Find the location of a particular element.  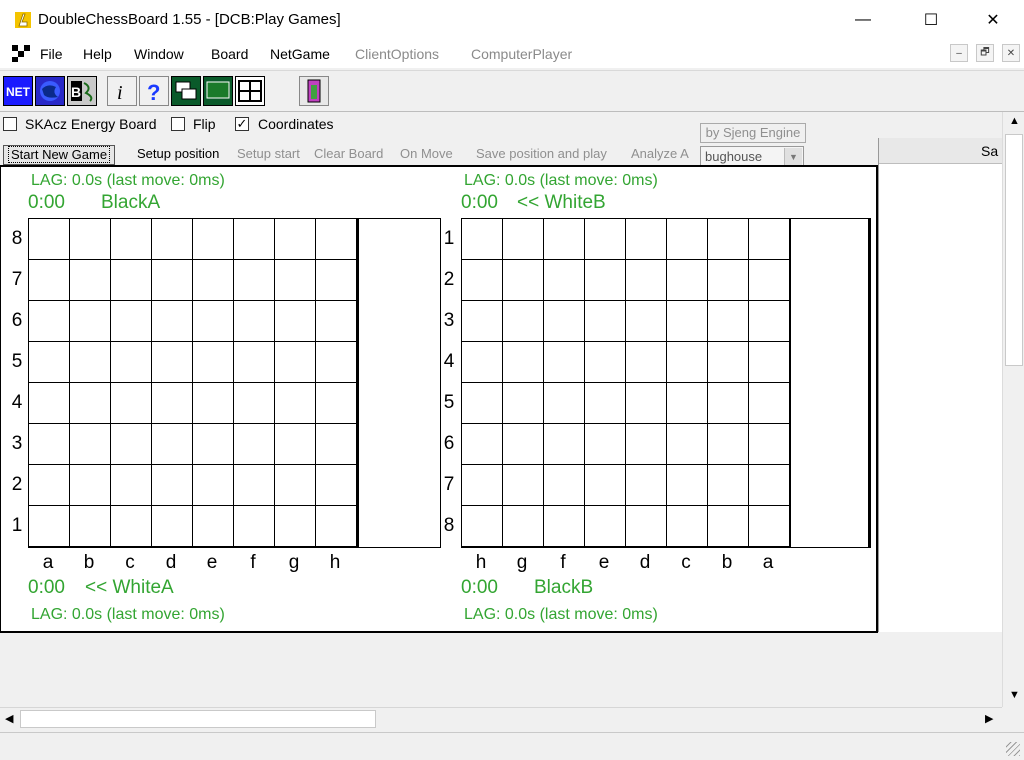

maximize-button: ☐ is located at coordinates (931, 20).